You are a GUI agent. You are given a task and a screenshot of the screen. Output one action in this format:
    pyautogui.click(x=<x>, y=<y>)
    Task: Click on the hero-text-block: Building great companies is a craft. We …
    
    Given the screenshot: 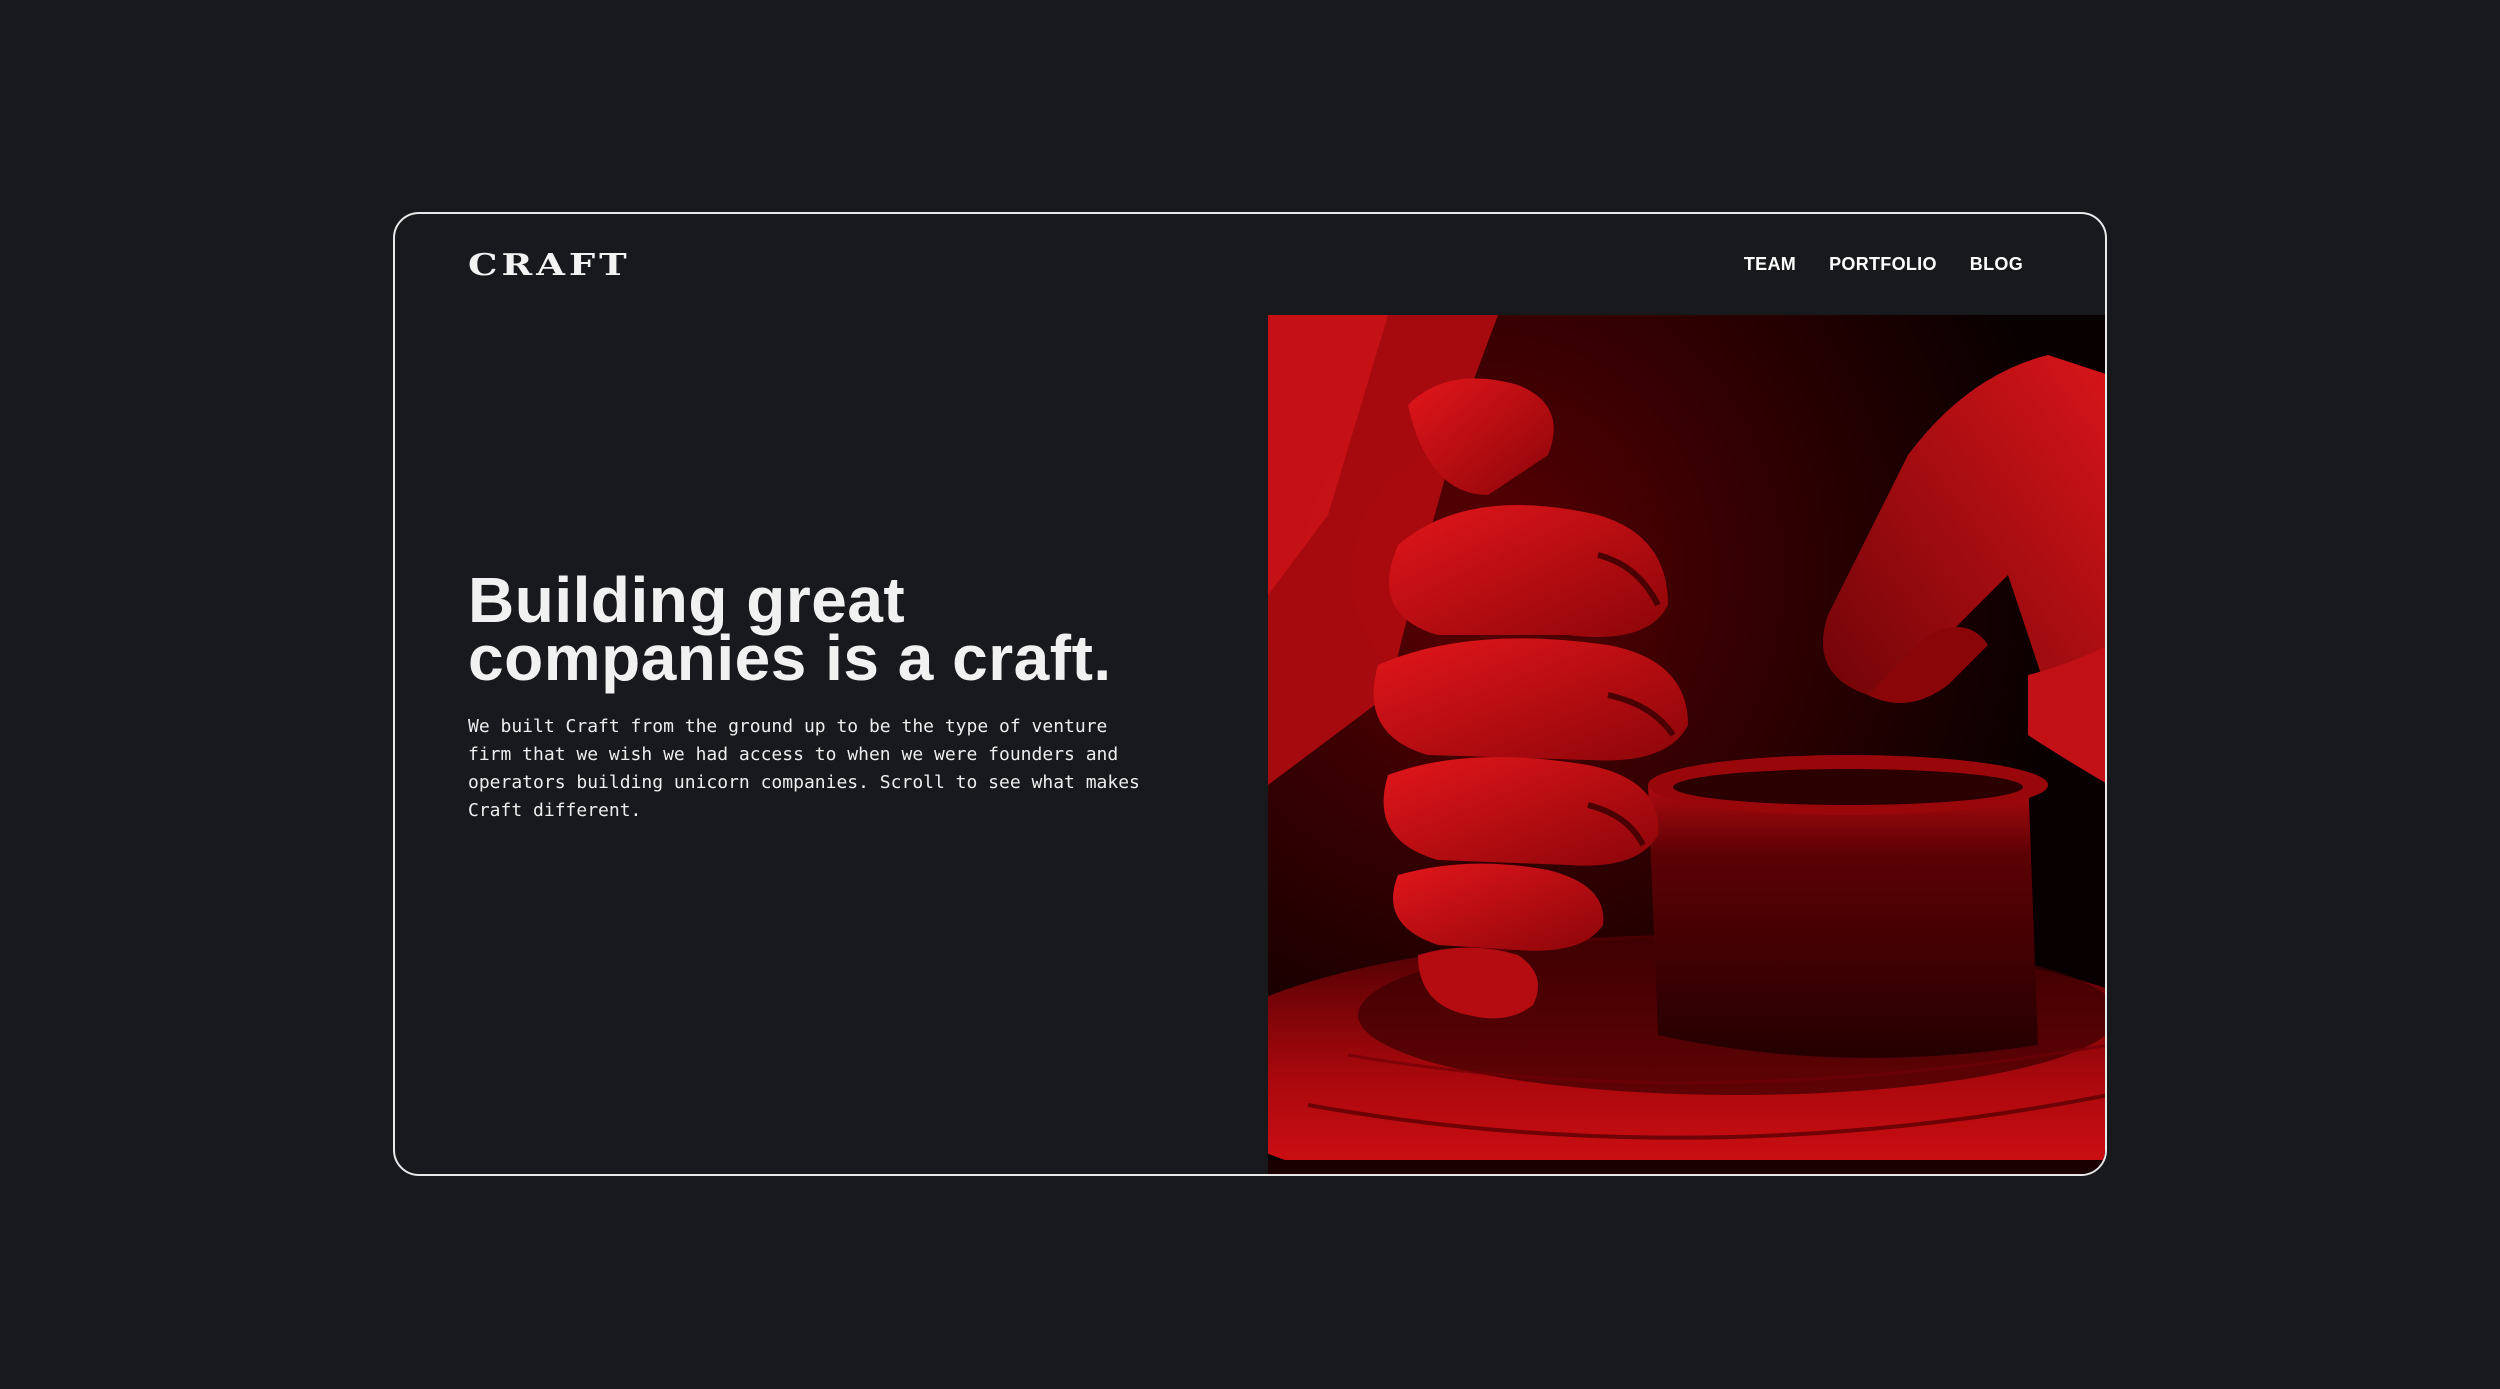 What is the action you would take?
    pyautogui.click(x=828, y=694)
    